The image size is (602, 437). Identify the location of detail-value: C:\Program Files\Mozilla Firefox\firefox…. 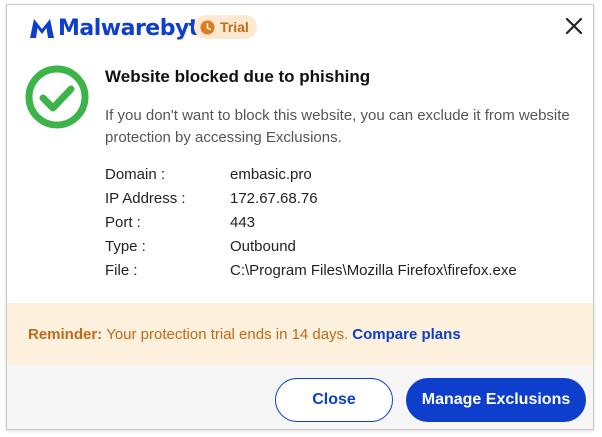
(373, 270).